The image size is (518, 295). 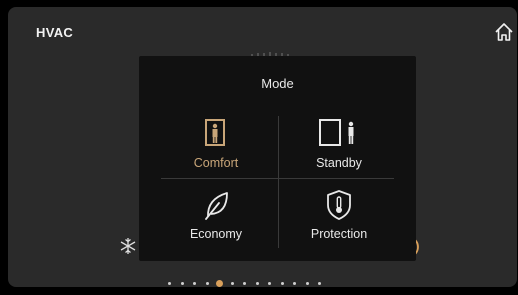 I want to click on leaf-icon, so click(x=216, y=206).